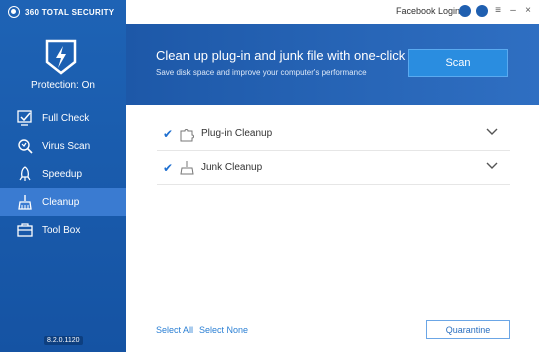 The image size is (539, 352). Describe the element at coordinates (333, 168) in the screenshot. I see `list-item-junk-cleanup: ✔ Junk Cleanup` at that location.